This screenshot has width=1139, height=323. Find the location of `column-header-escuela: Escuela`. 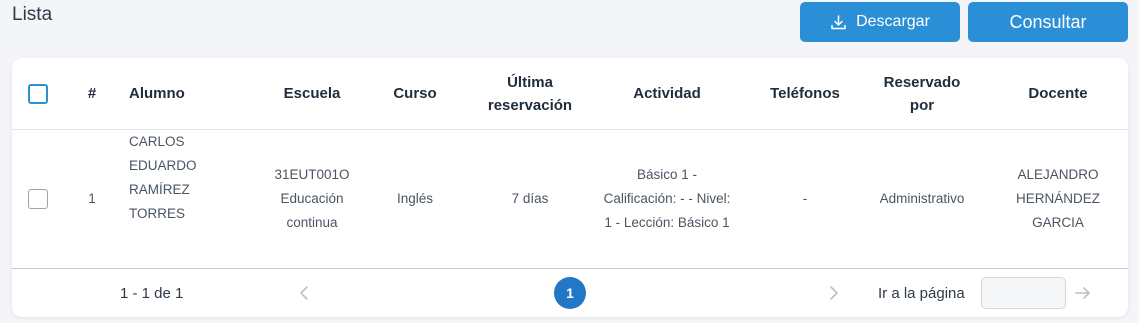

column-header-escuela: Escuela is located at coordinates (312, 93).